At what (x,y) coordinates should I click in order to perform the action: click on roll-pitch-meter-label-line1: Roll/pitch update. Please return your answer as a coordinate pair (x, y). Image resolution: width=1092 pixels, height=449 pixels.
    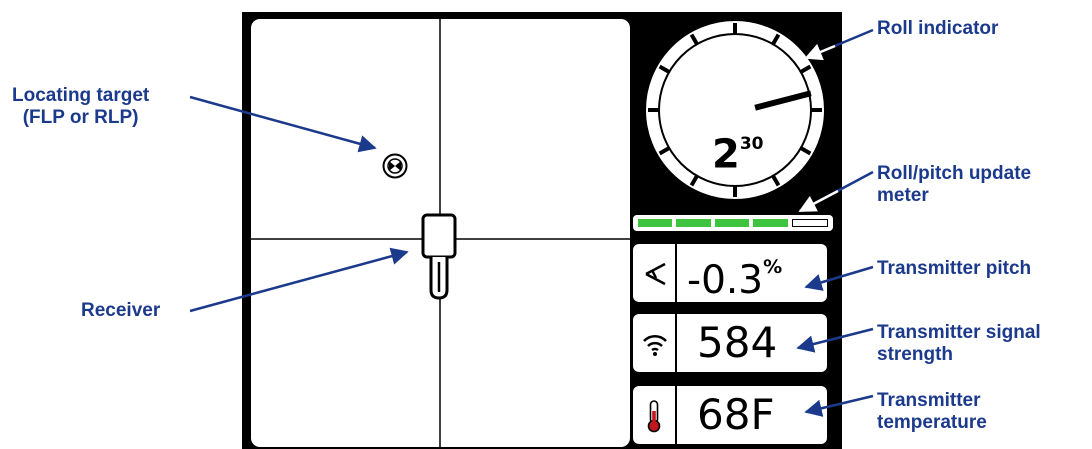
    Looking at the image, I should click on (954, 173).